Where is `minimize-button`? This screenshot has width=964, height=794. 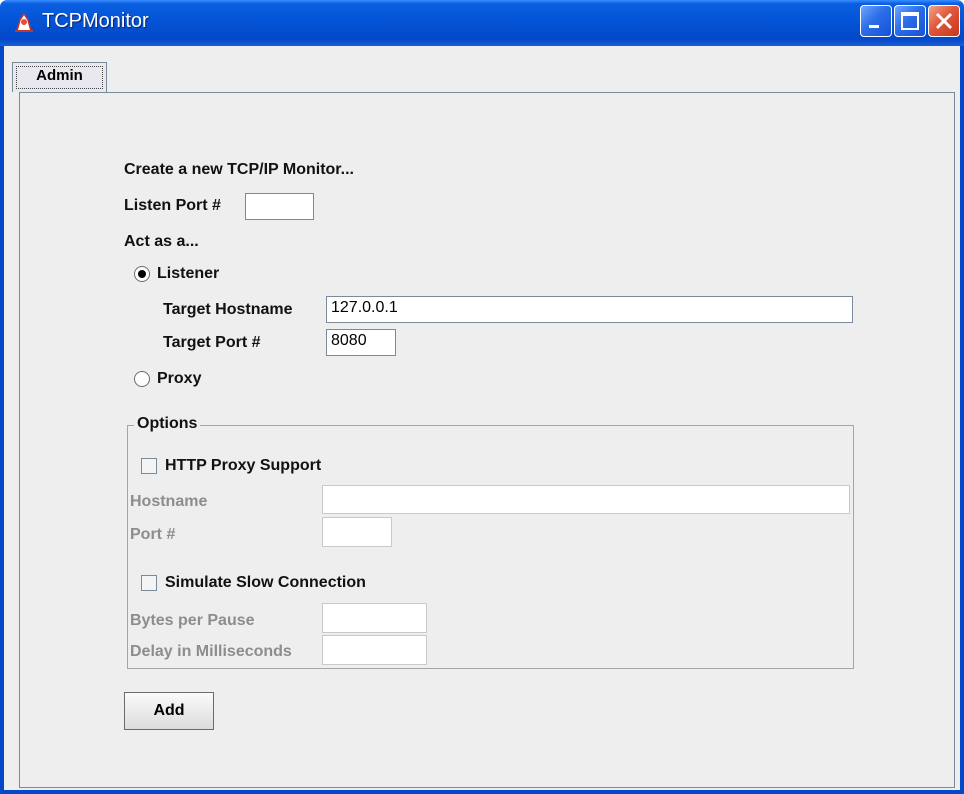
minimize-button is located at coordinates (876, 21).